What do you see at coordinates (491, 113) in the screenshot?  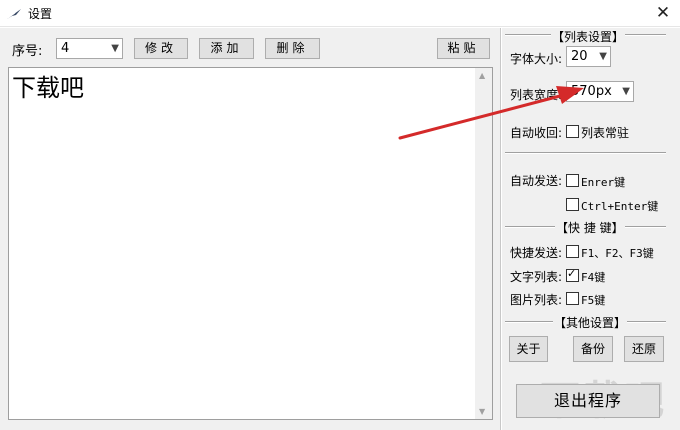 I see `annotation-arrow-icon` at bounding box center [491, 113].